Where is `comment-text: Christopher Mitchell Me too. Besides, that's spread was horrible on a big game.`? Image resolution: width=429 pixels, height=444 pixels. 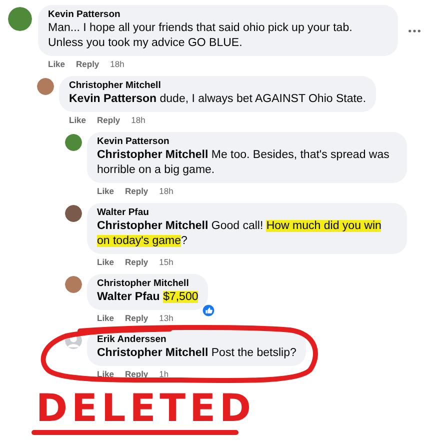
comment-text: Christopher Mitchell Me too. Besides, that's spread was horrible on a big game. is located at coordinates (243, 163).